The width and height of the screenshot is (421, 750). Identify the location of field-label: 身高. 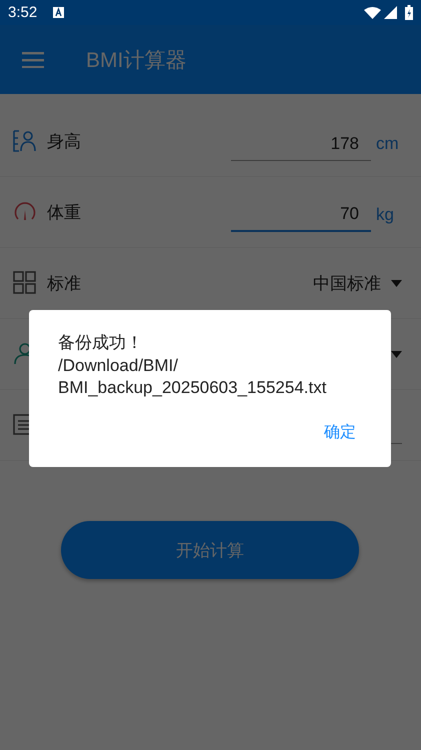
(64, 141).